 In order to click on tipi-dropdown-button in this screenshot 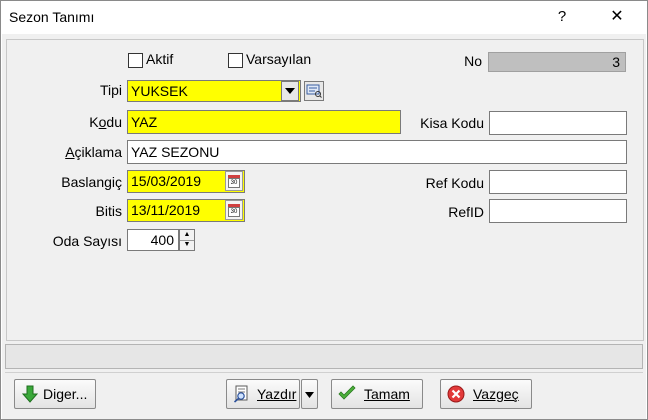, I will do `click(290, 91)`.